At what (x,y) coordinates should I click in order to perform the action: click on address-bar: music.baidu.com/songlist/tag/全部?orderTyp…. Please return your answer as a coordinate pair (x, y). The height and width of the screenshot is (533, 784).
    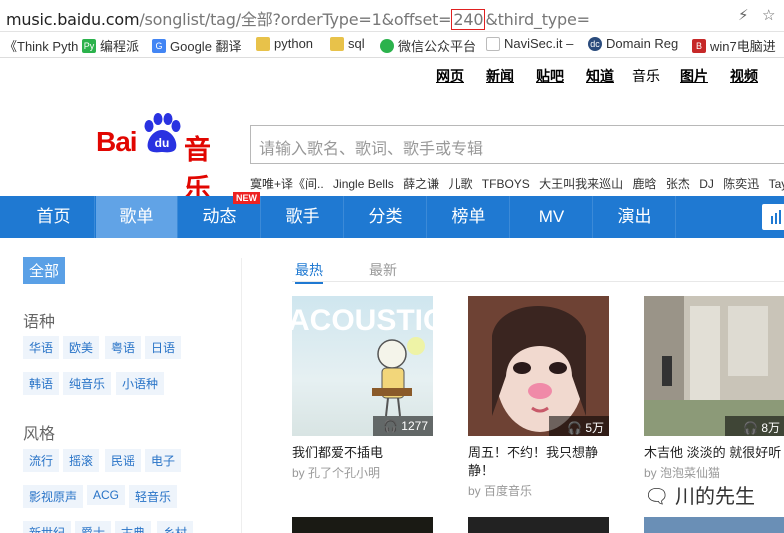
    Looking at the image, I should click on (392, 16).